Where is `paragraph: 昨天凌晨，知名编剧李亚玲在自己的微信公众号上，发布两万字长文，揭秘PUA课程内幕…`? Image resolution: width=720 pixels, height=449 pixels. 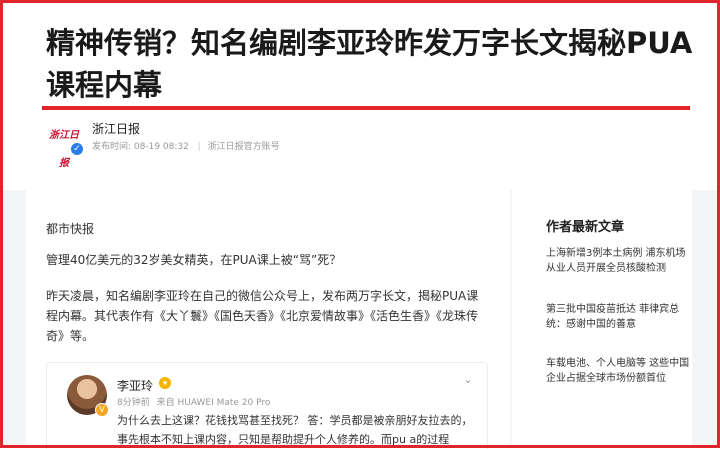
paragraph: 昨天凌晨，知名编剧李亚玲在自己的微信公众号上，发布两万字长文，揭秘PUA课程内幕… is located at coordinates (262, 316).